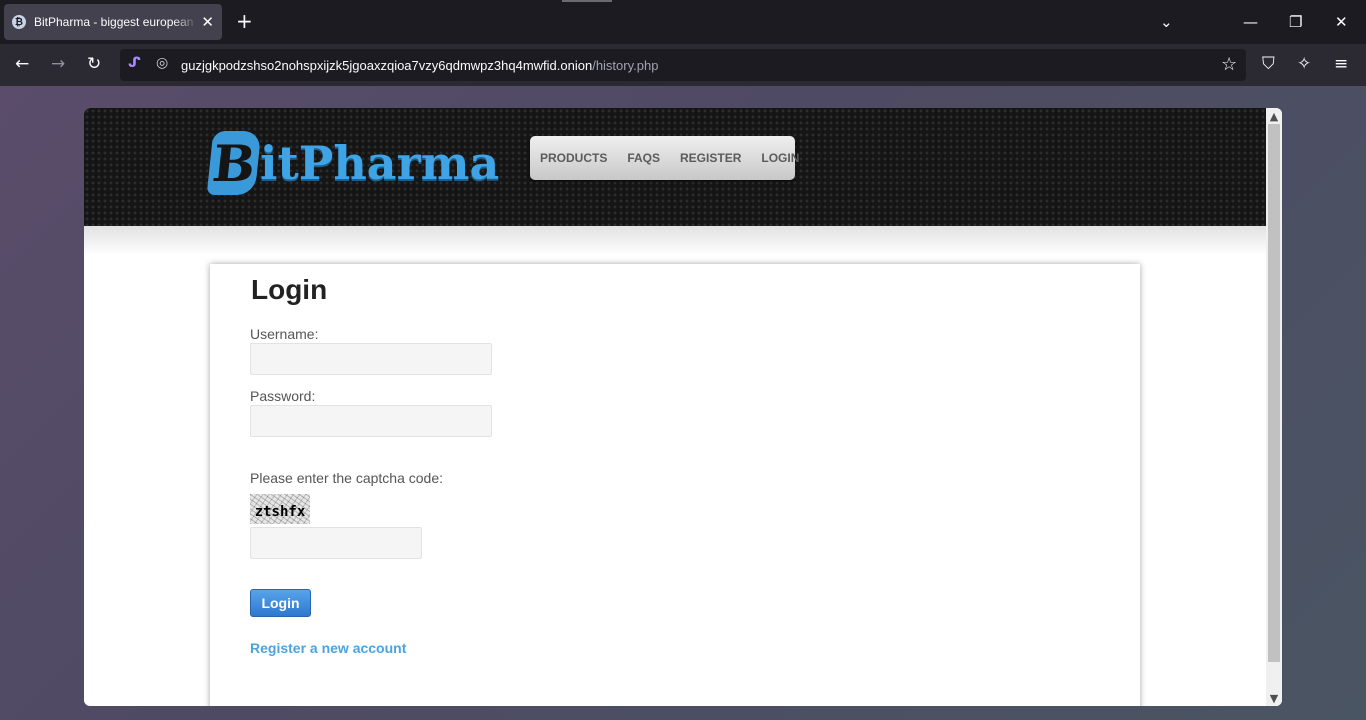 The width and height of the screenshot is (1366, 720). What do you see at coordinates (1166, 22) in the screenshot?
I see `list-all-tabs-chevron-icon: ⌄` at bounding box center [1166, 22].